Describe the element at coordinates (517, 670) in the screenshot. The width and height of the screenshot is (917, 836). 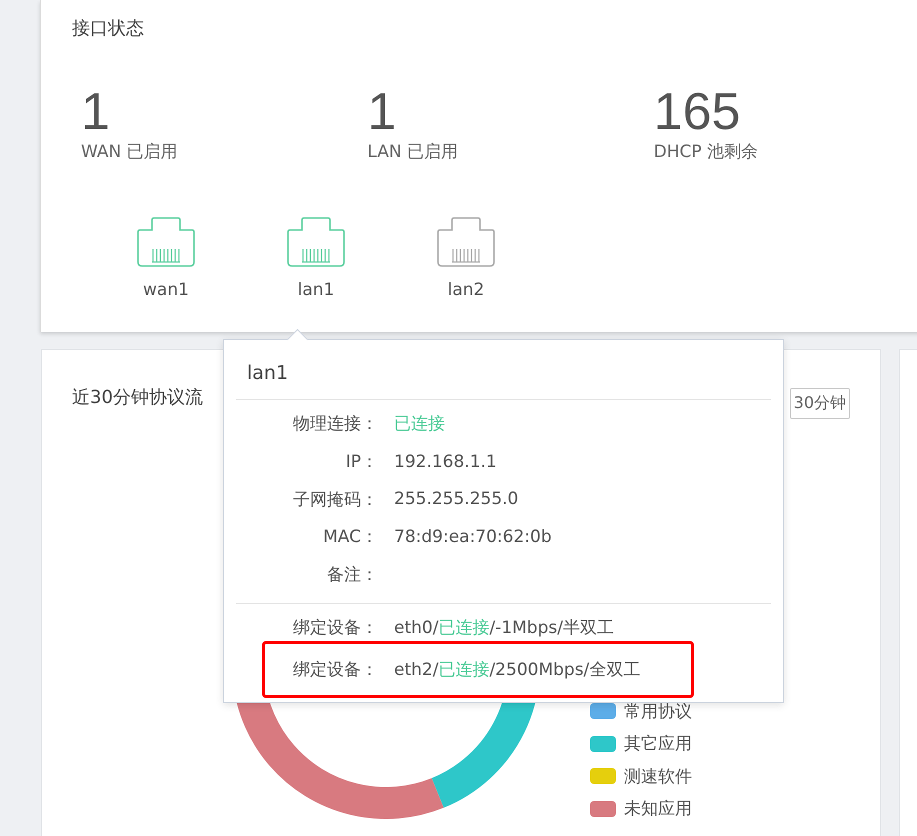
I see `field-value: eth2/已连接/2500Mbps/全双工` at that location.